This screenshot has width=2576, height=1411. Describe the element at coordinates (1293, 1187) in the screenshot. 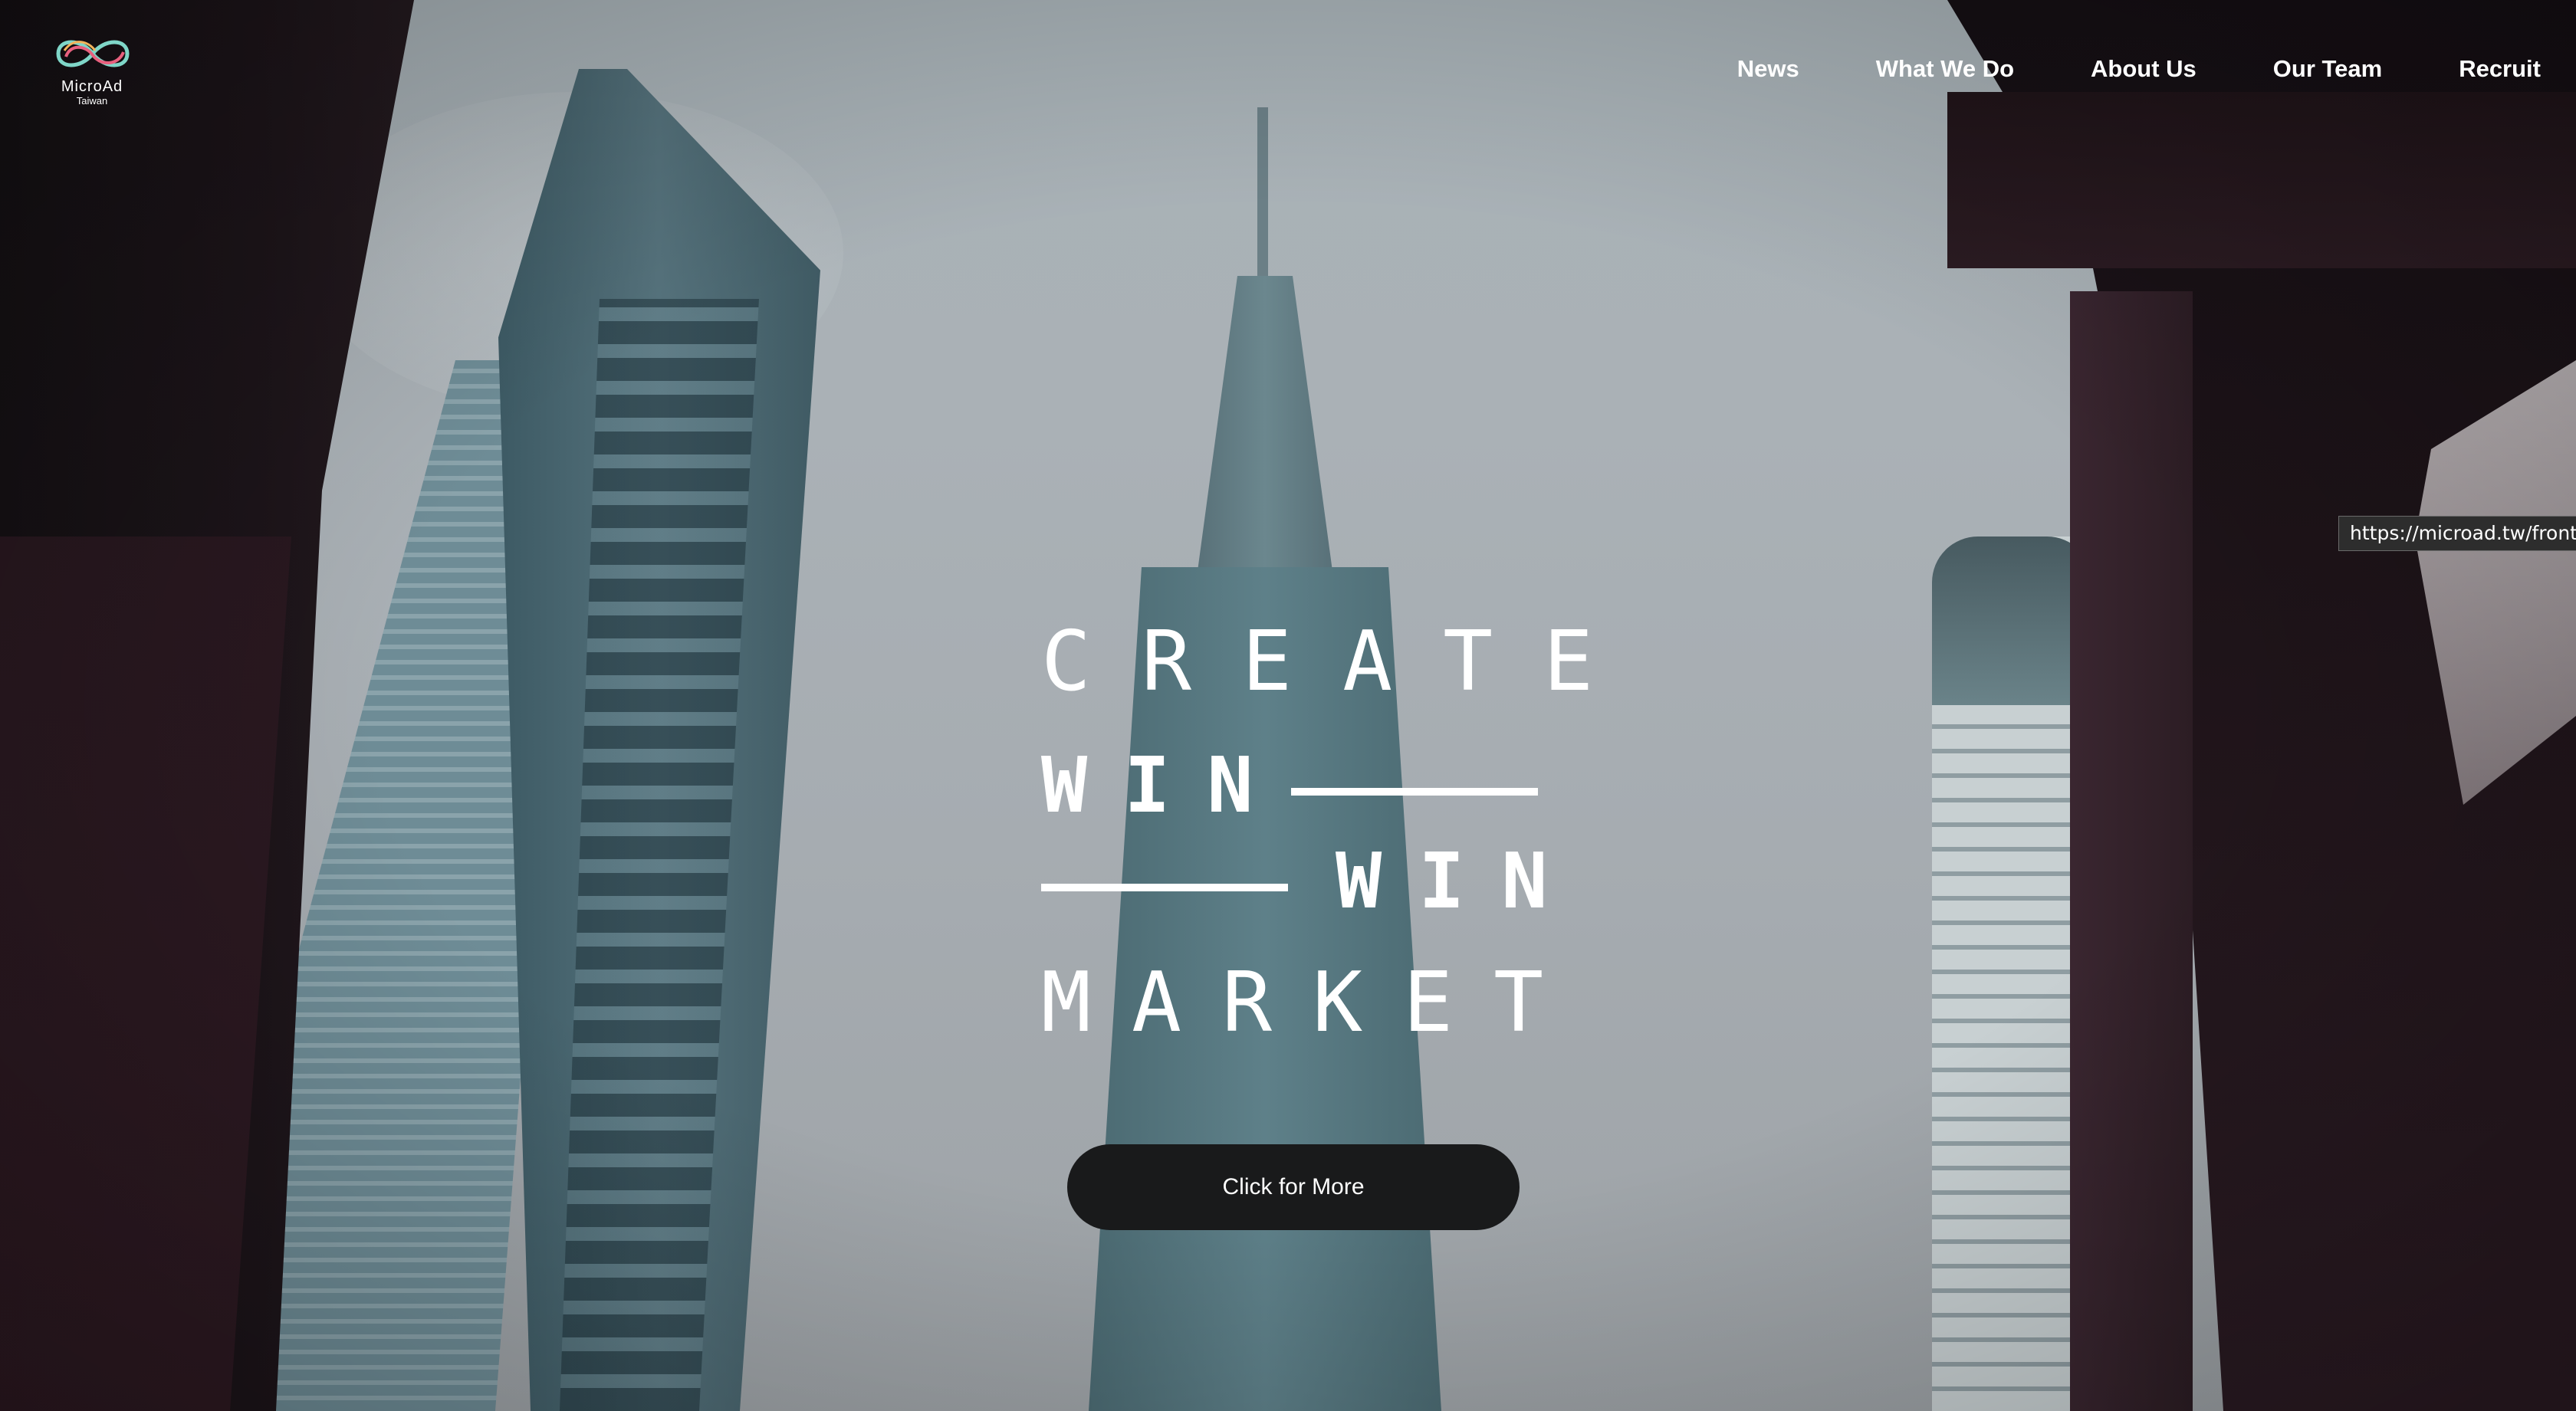

I see `click-for-more-button: Click for More` at that location.